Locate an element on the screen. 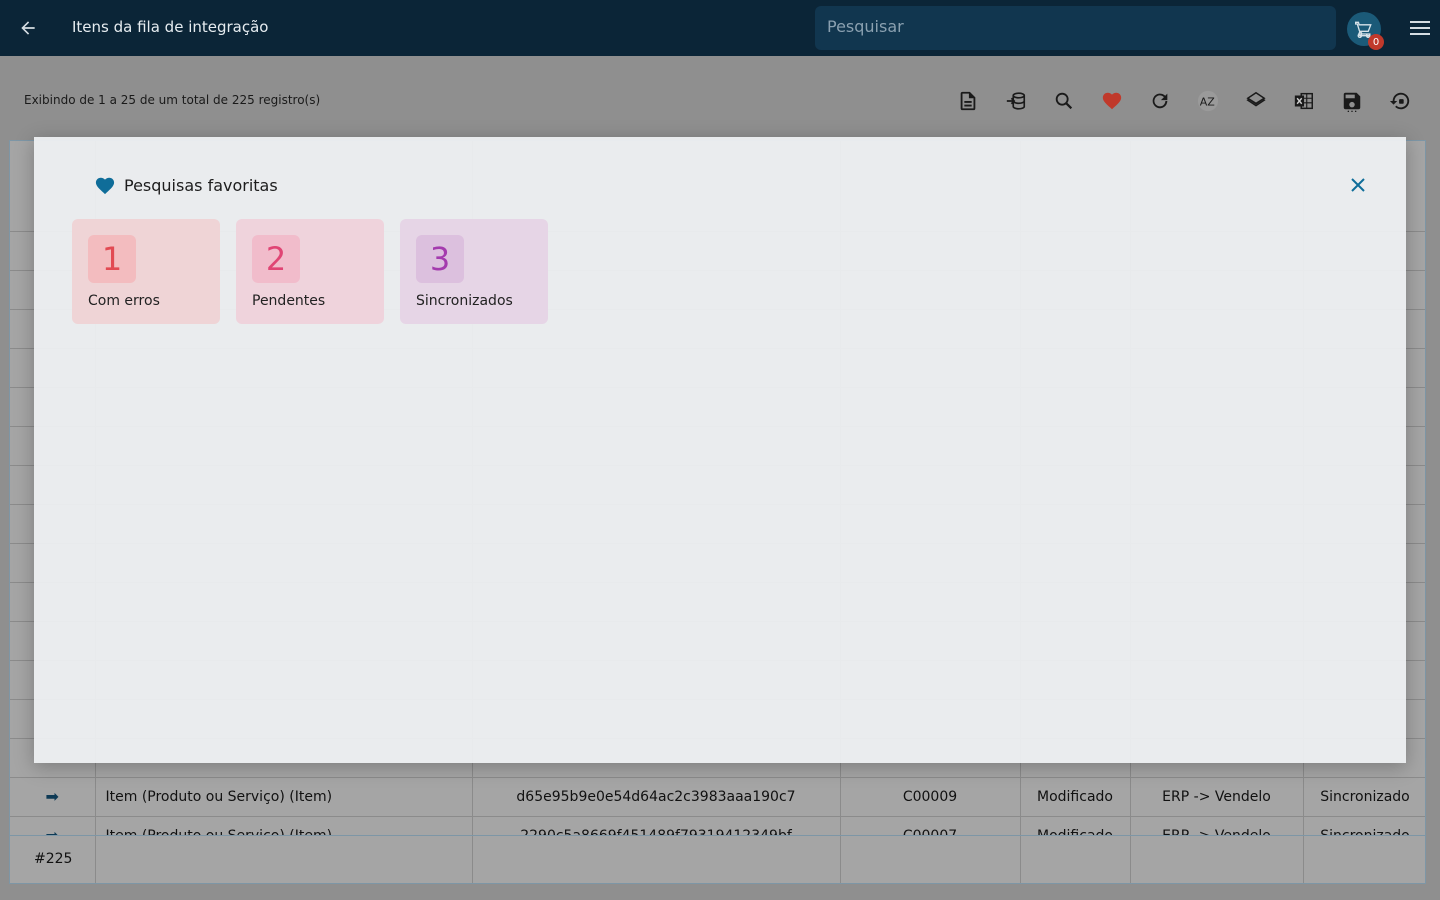  favorite-card-label: Sincronizados is located at coordinates (464, 301).